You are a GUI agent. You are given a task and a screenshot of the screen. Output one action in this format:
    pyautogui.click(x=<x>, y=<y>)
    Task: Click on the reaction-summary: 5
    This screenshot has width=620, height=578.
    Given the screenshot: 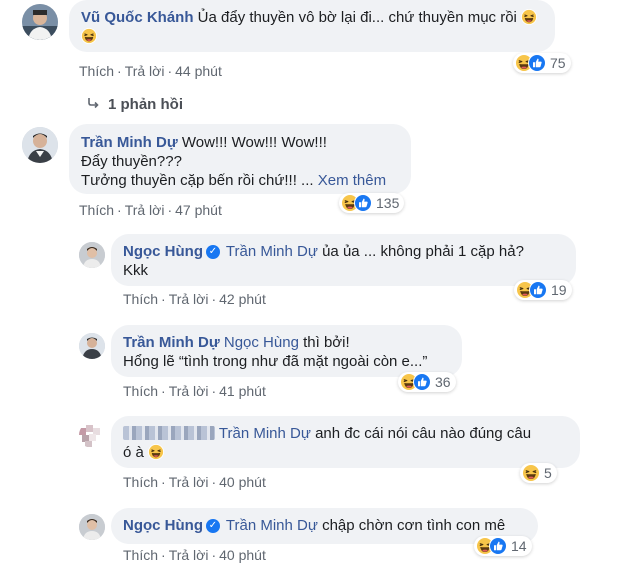 What is the action you would take?
    pyautogui.click(x=538, y=473)
    